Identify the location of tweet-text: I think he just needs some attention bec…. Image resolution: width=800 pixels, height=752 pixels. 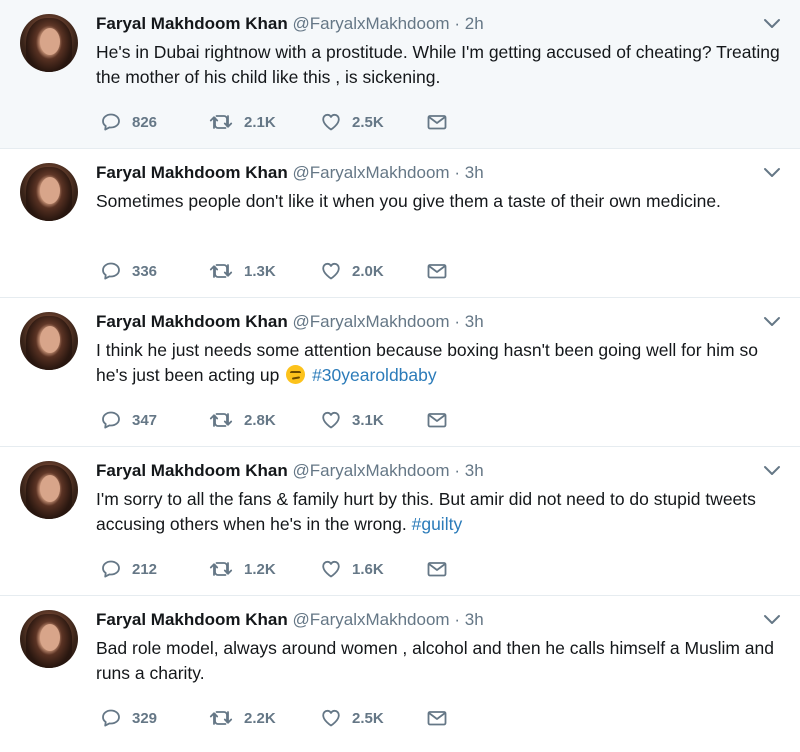
(441, 363).